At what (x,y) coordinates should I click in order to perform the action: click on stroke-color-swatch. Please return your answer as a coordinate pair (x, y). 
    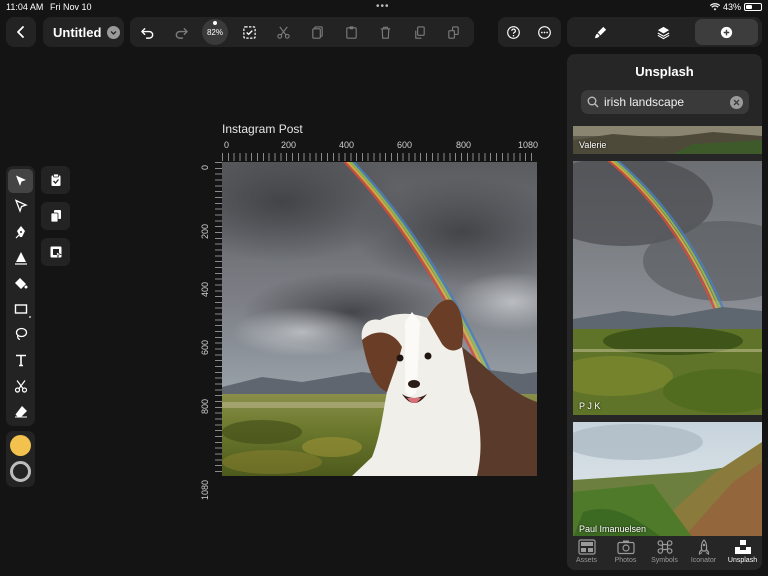
    Looking at the image, I should click on (20, 471).